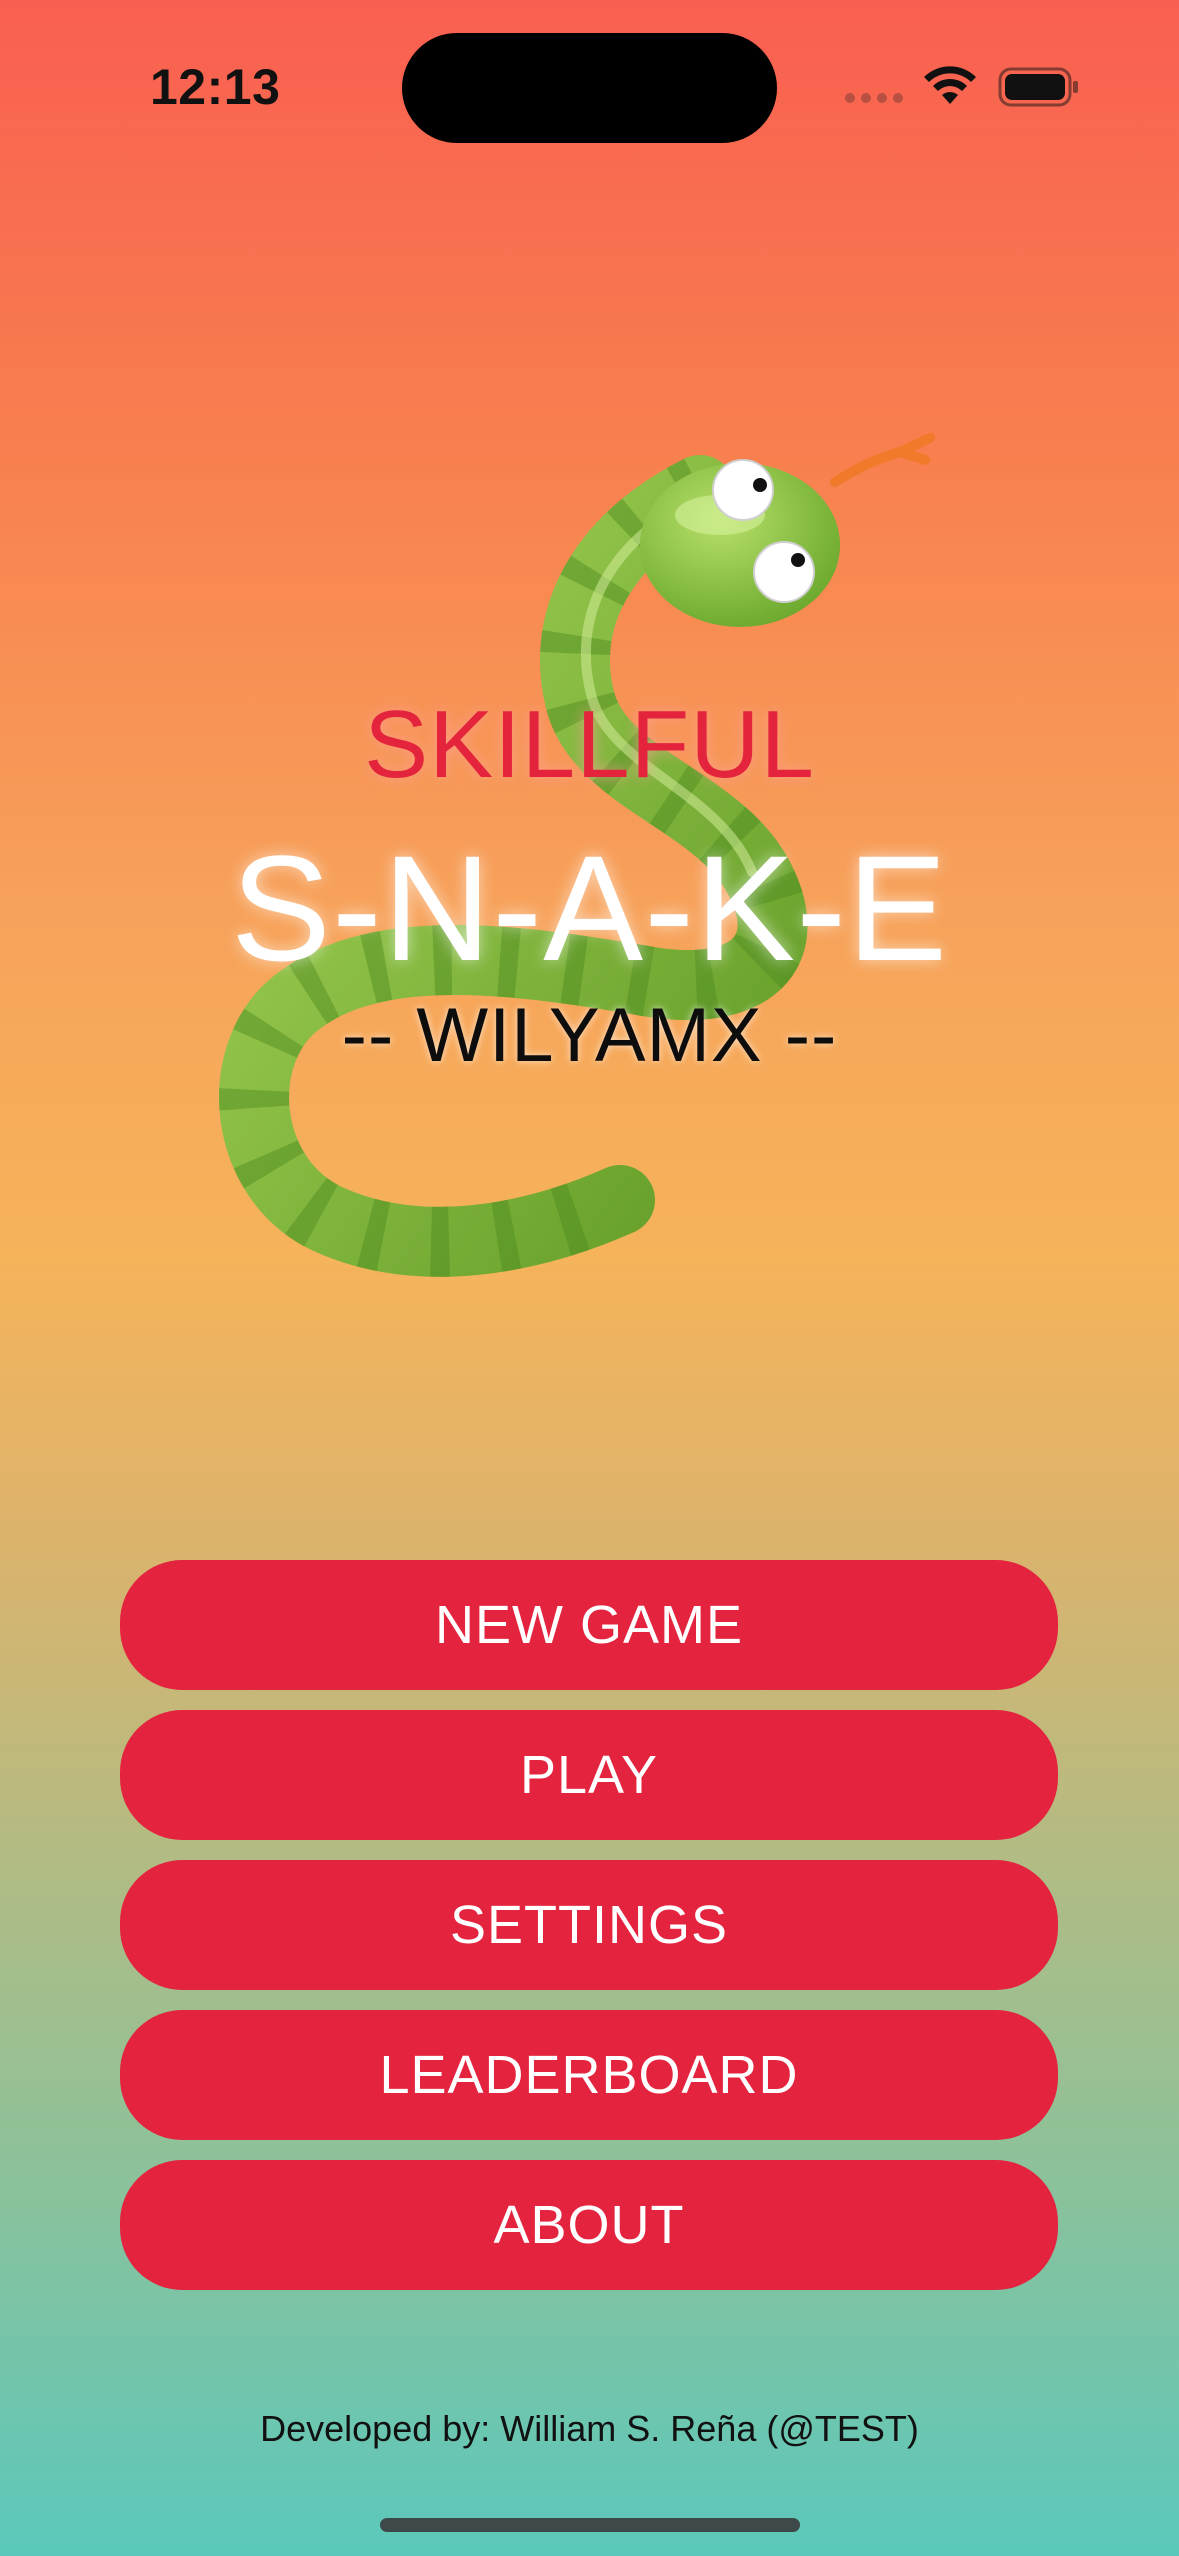  I want to click on battery-icon, so click(1038, 87).